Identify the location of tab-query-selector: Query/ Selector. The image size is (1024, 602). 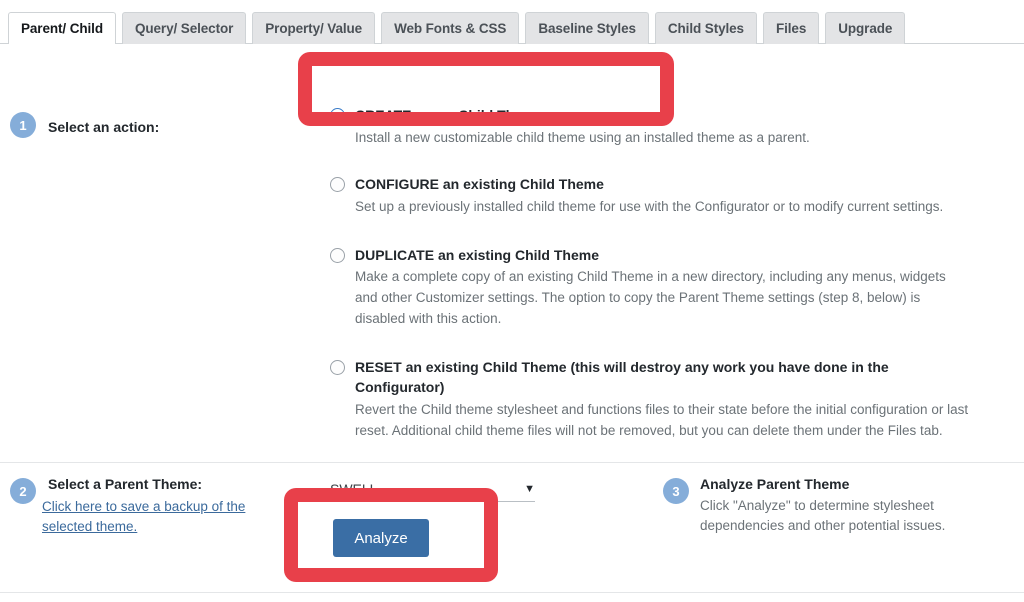
(184, 27).